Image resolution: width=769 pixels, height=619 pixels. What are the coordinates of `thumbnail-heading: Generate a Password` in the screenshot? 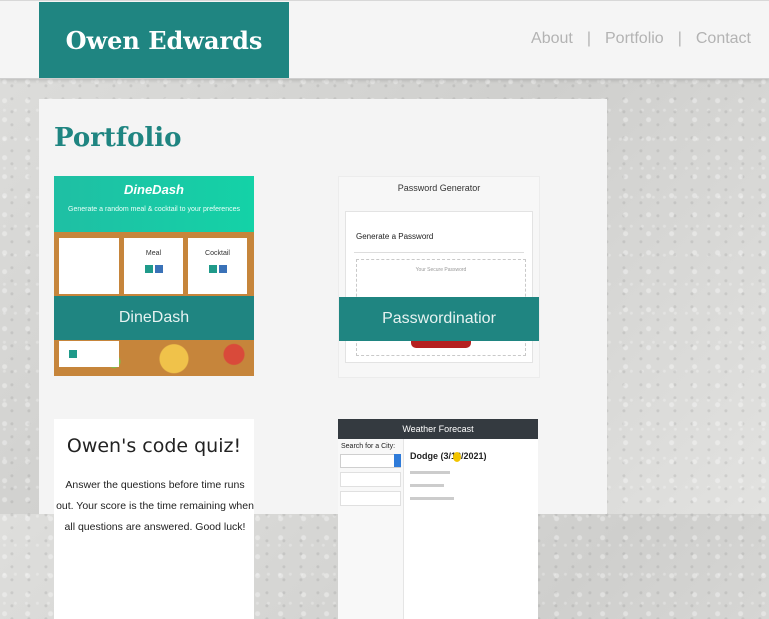 It's located at (395, 236).